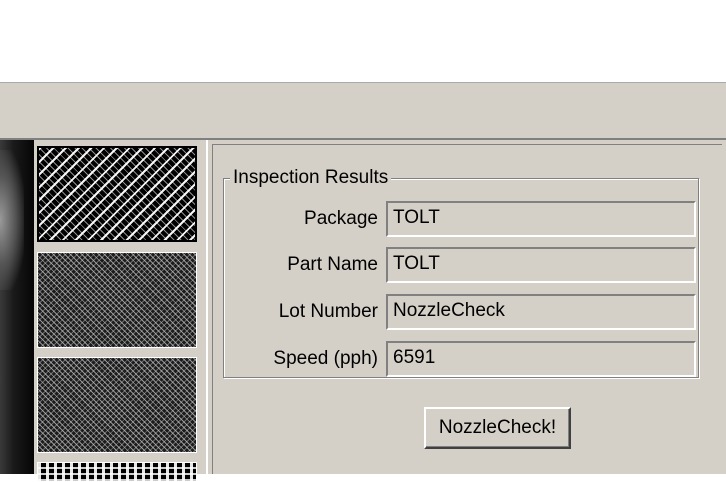 The width and height of the screenshot is (726, 482). Describe the element at coordinates (117, 194) in the screenshot. I see `thumbnail-selected` at that location.